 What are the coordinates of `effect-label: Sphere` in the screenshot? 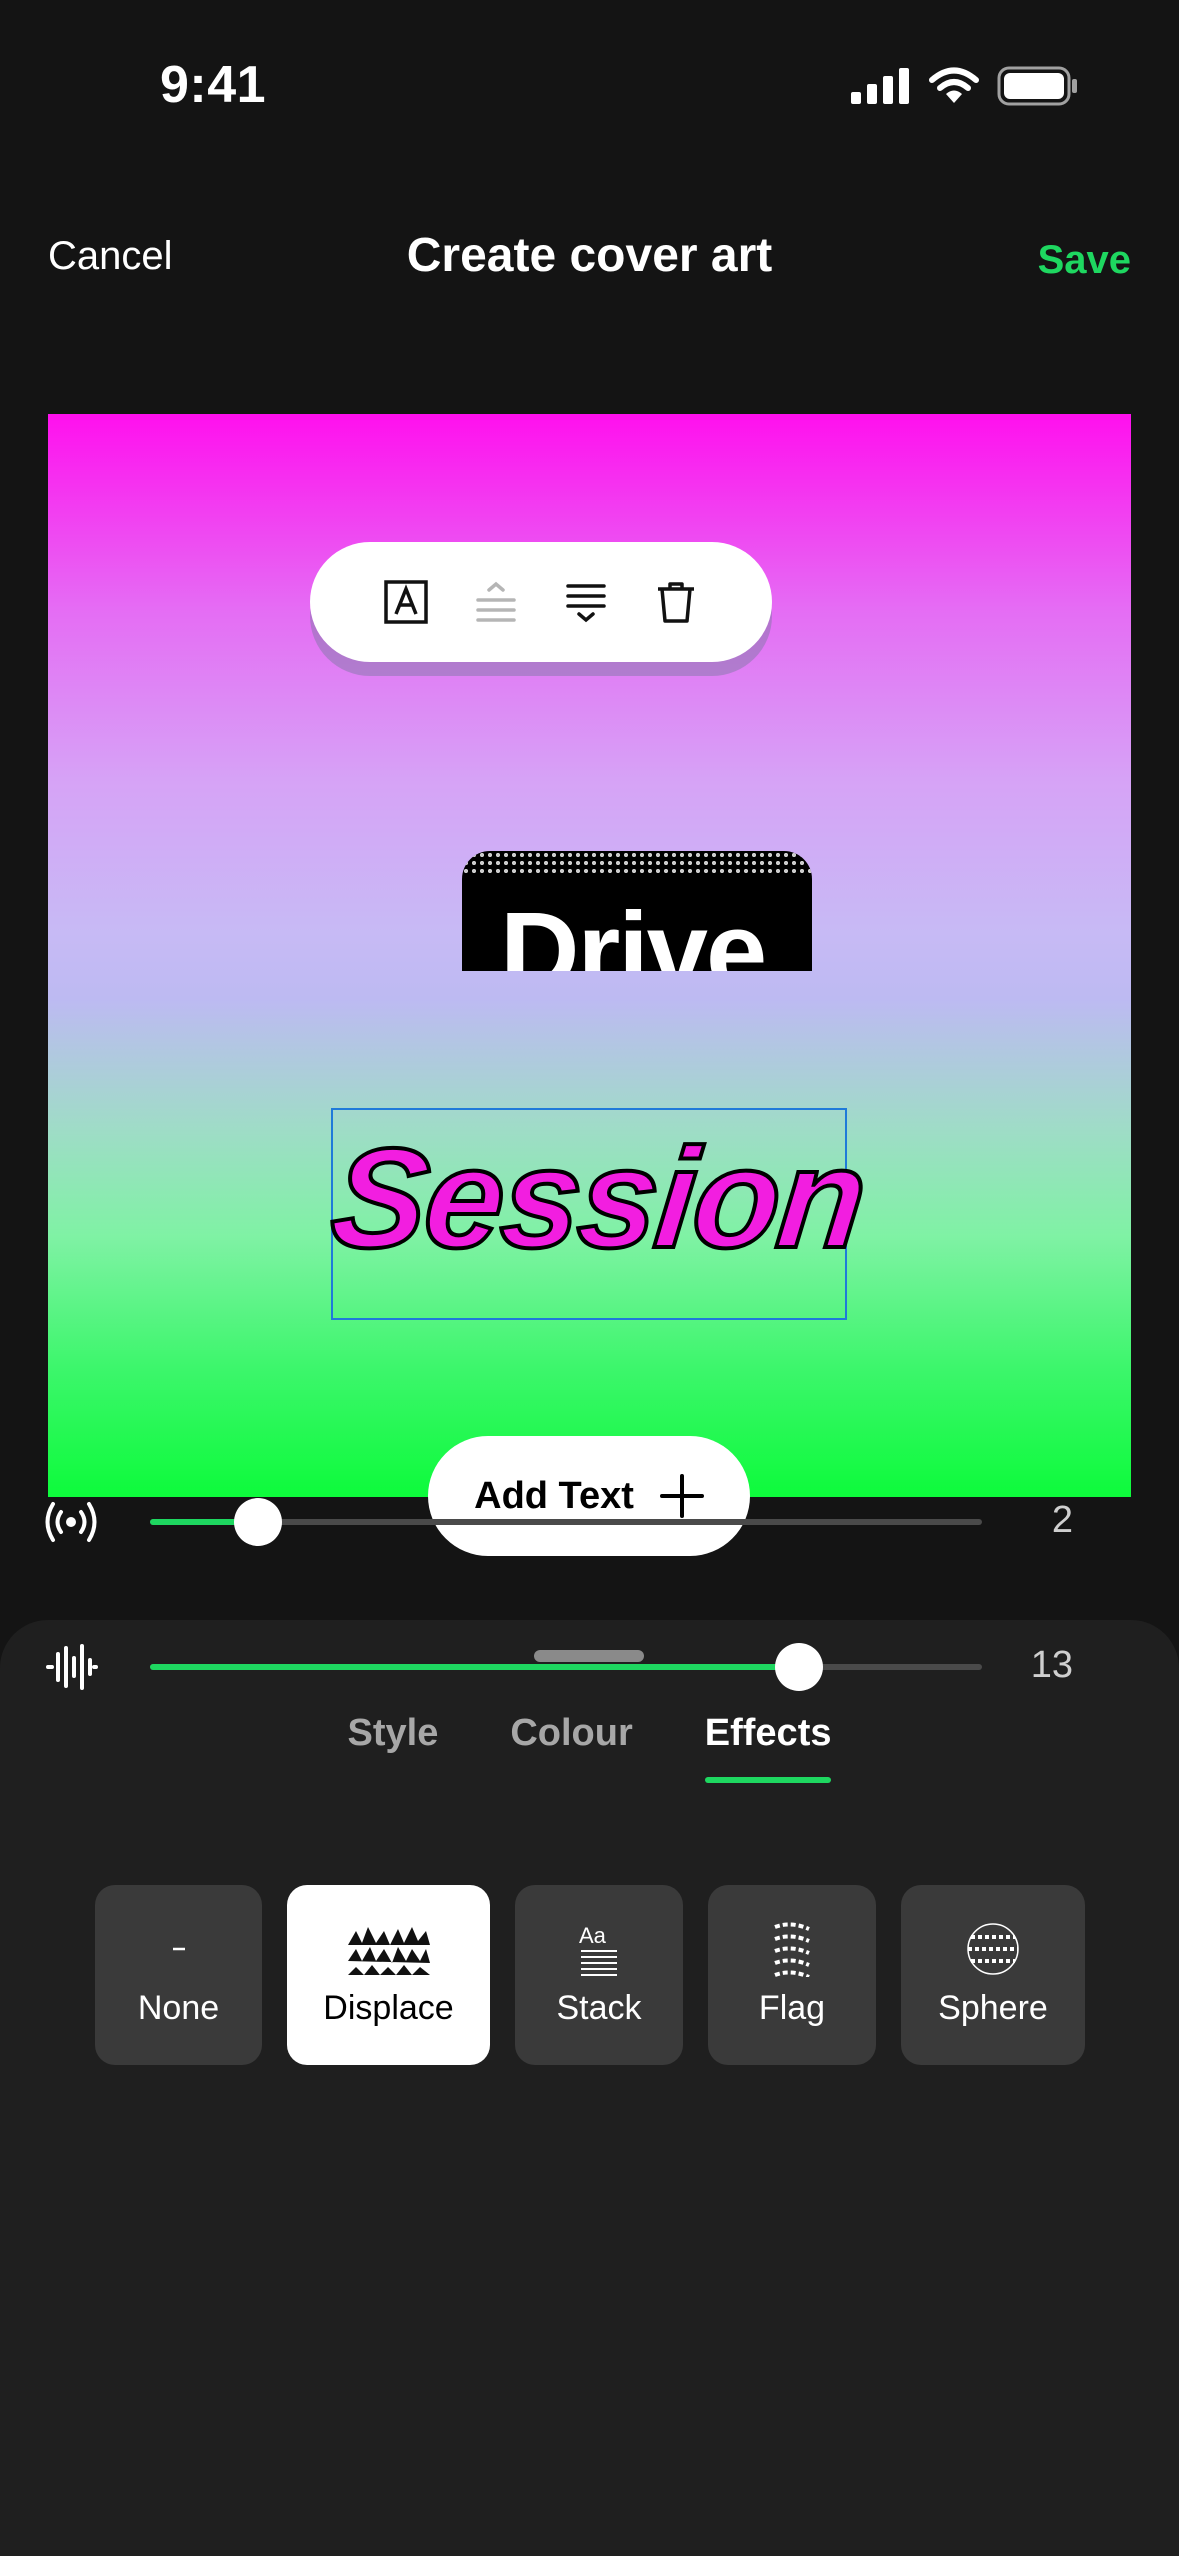 It's located at (993, 2007).